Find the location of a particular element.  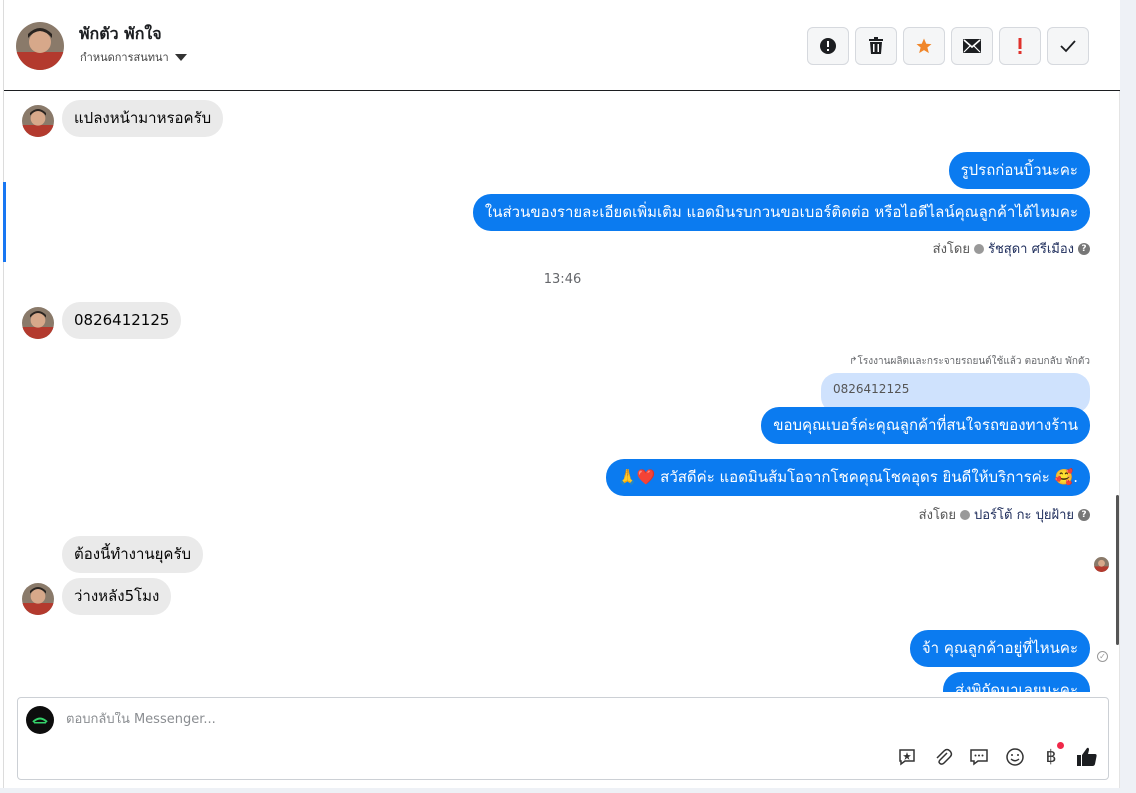

done-button is located at coordinates (1068, 46).